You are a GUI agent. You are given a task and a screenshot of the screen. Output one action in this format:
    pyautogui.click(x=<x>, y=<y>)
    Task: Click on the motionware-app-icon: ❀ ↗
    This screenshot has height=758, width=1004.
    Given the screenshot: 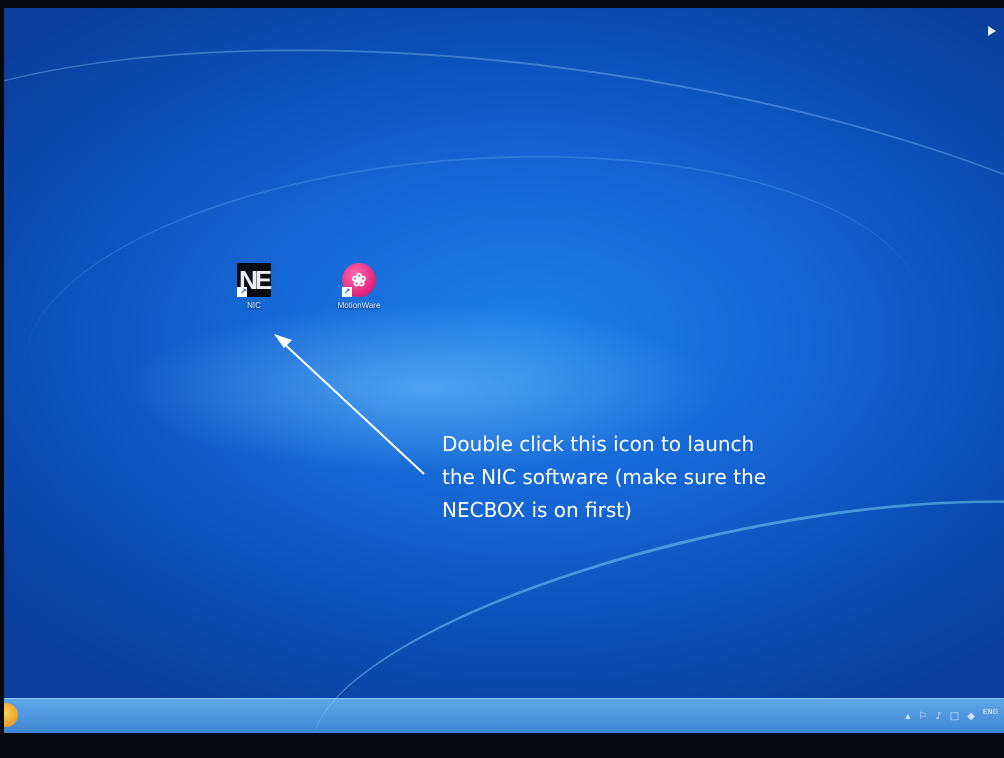 What is the action you would take?
    pyautogui.click(x=359, y=280)
    